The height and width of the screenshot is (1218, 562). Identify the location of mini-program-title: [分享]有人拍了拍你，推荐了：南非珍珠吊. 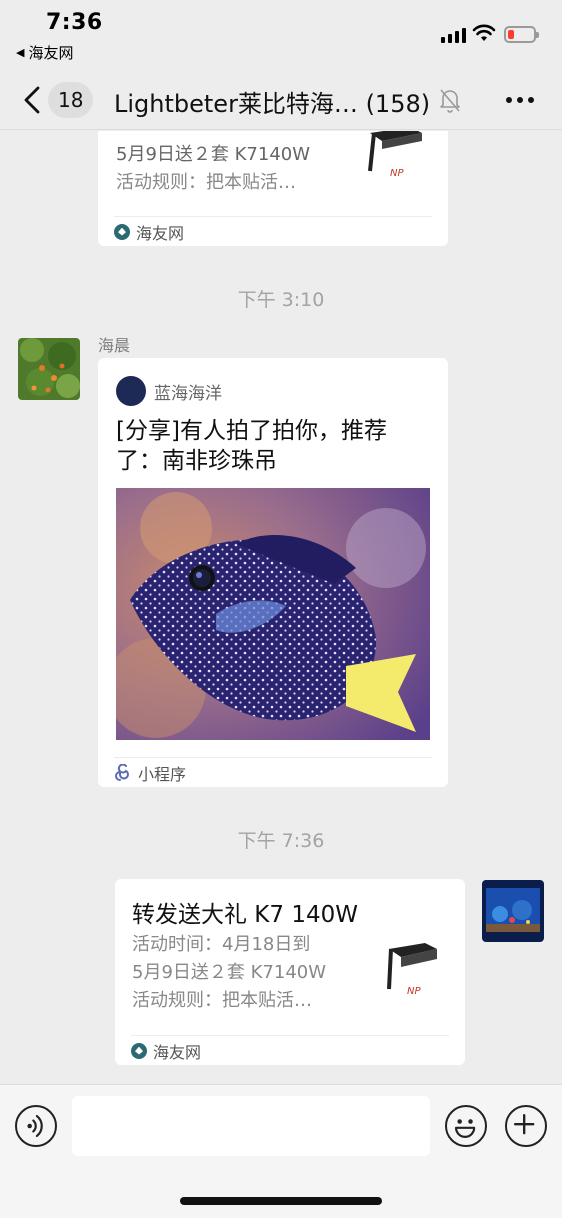
(251, 446).